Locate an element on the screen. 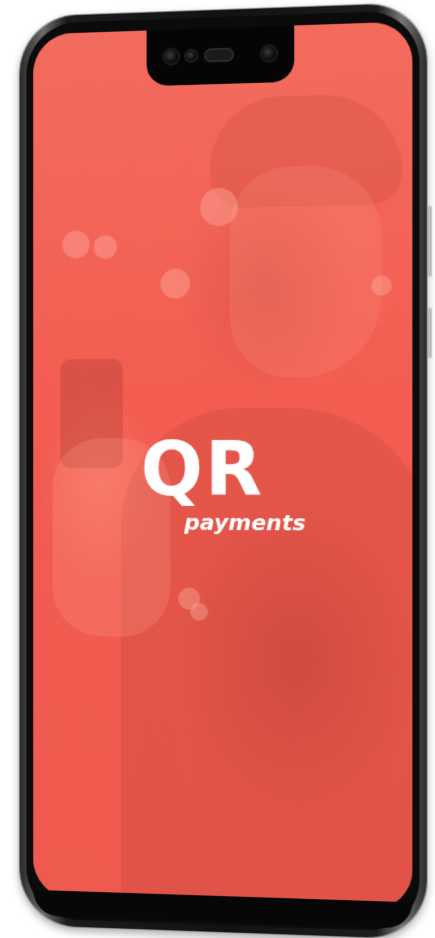 Image resolution: width=435 pixels, height=938 pixels. speaker-grille-icon is located at coordinates (219, 55).